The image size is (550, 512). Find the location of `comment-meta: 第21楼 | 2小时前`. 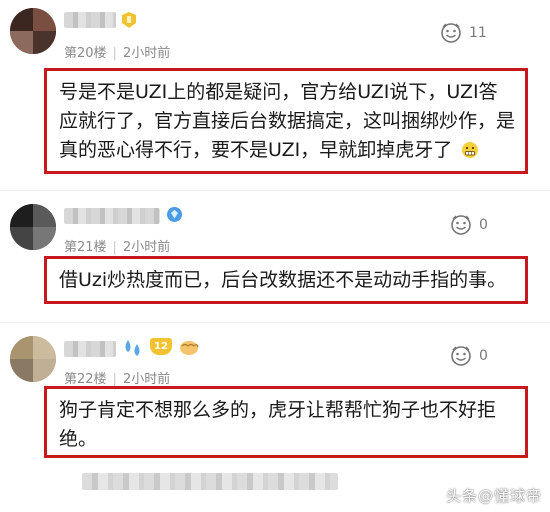

comment-meta: 第21楼 | 2小时前 is located at coordinates (117, 247).